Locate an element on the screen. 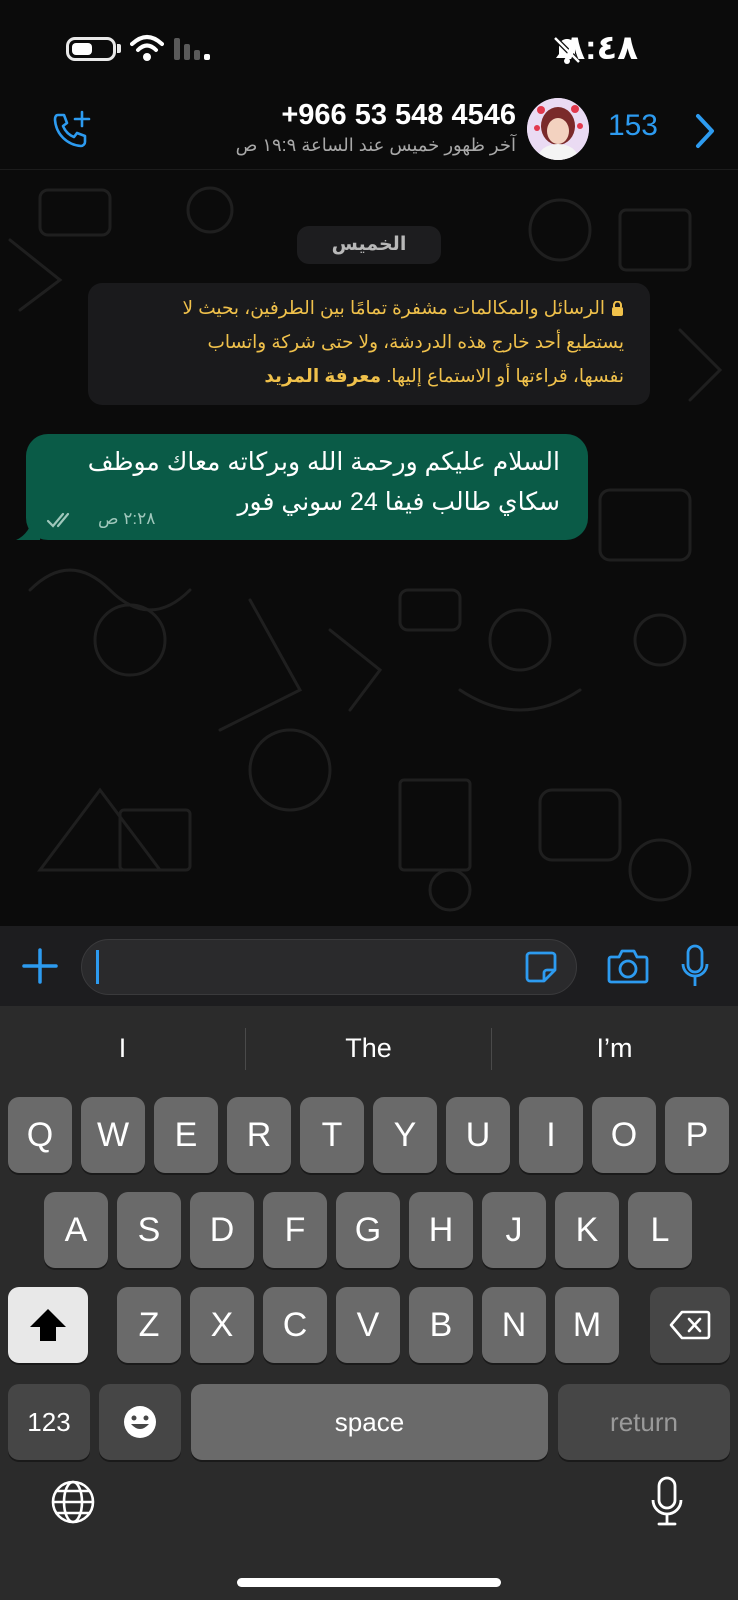 This screenshot has height=1600, width=738. key-s: S is located at coordinates (149, 1230).